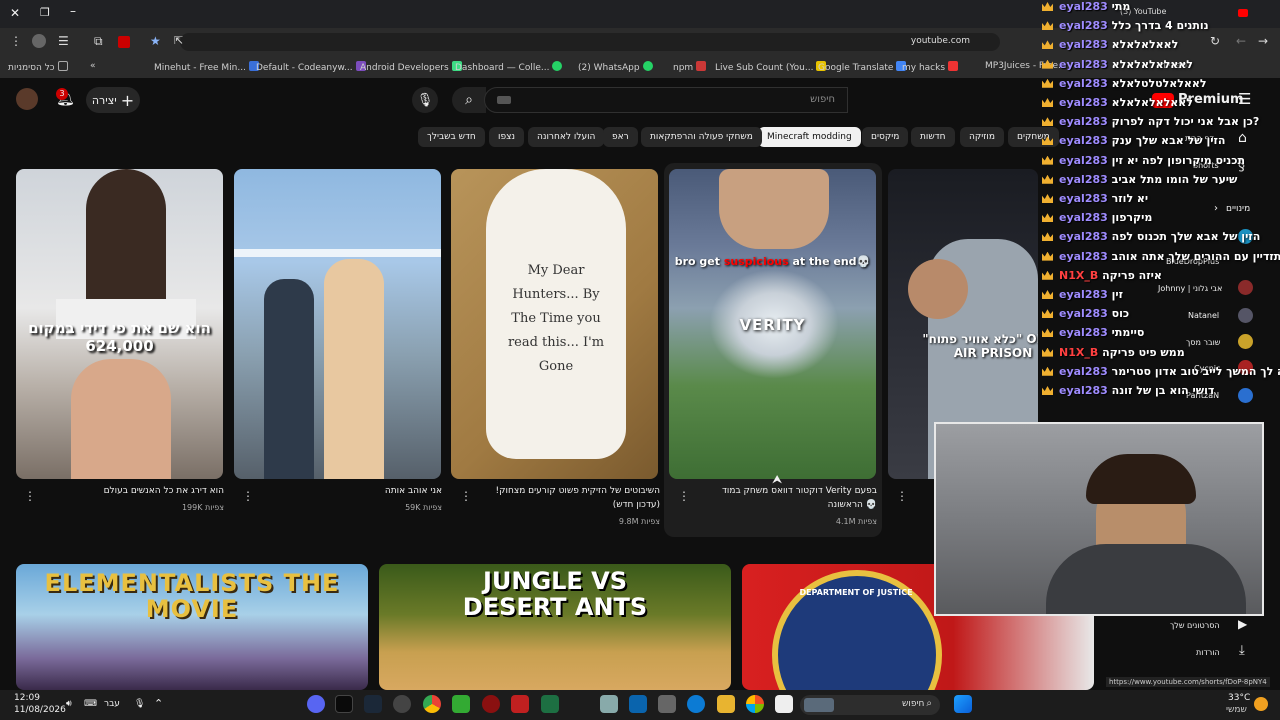 The image size is (1280, 720). What do you see at coordinates (885, 137) in the screenshot?
I see `chip-mixes: מיקסים` at bounding box center [885, 137].